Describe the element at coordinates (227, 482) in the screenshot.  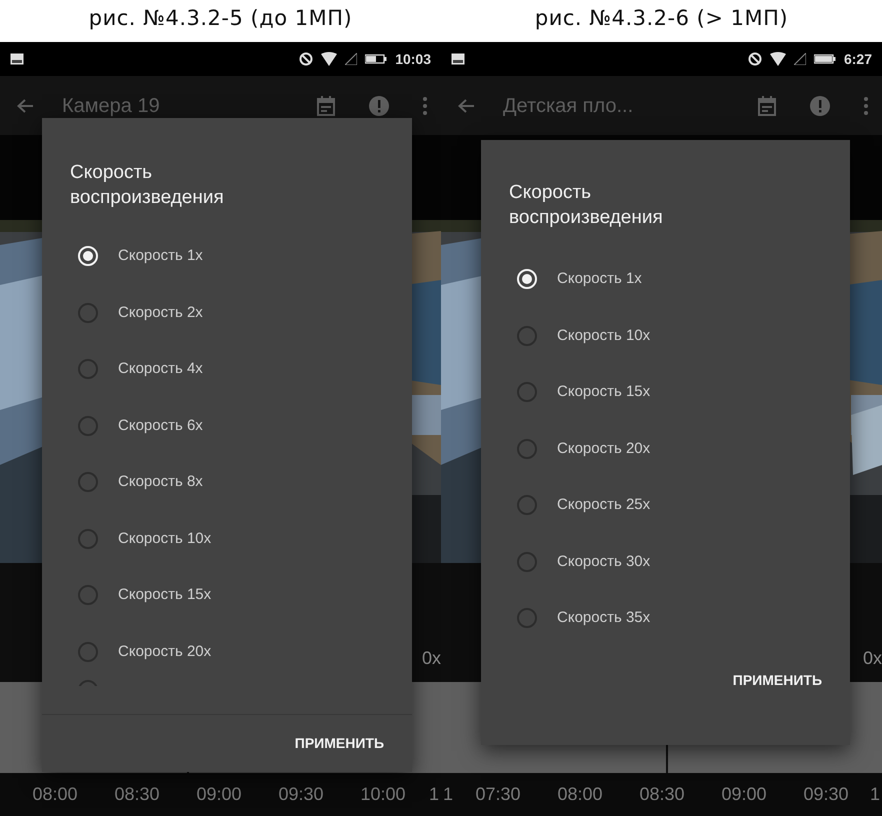
I see `speed-option: Скорость 8x` at that location.